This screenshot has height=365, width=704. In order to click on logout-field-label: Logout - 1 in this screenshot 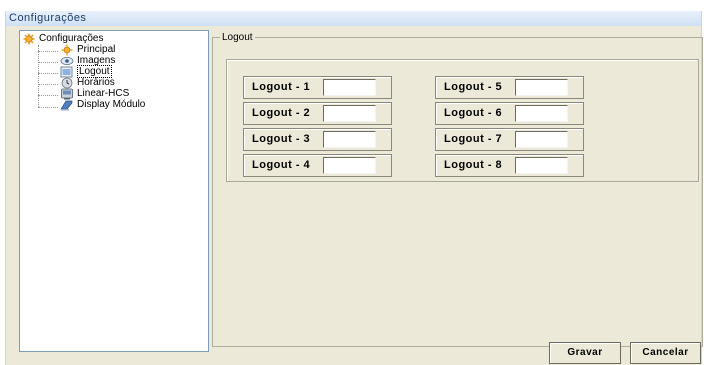, I will do `click(281, 87)`.